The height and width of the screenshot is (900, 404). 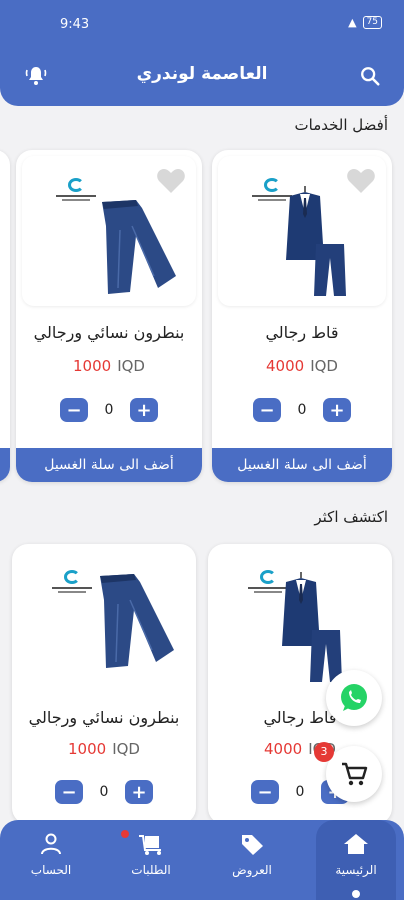 What do you see at coordinates (5, 465) in the screenshot?
I see `add-to-basket-button` at bounding box center [5, 465].